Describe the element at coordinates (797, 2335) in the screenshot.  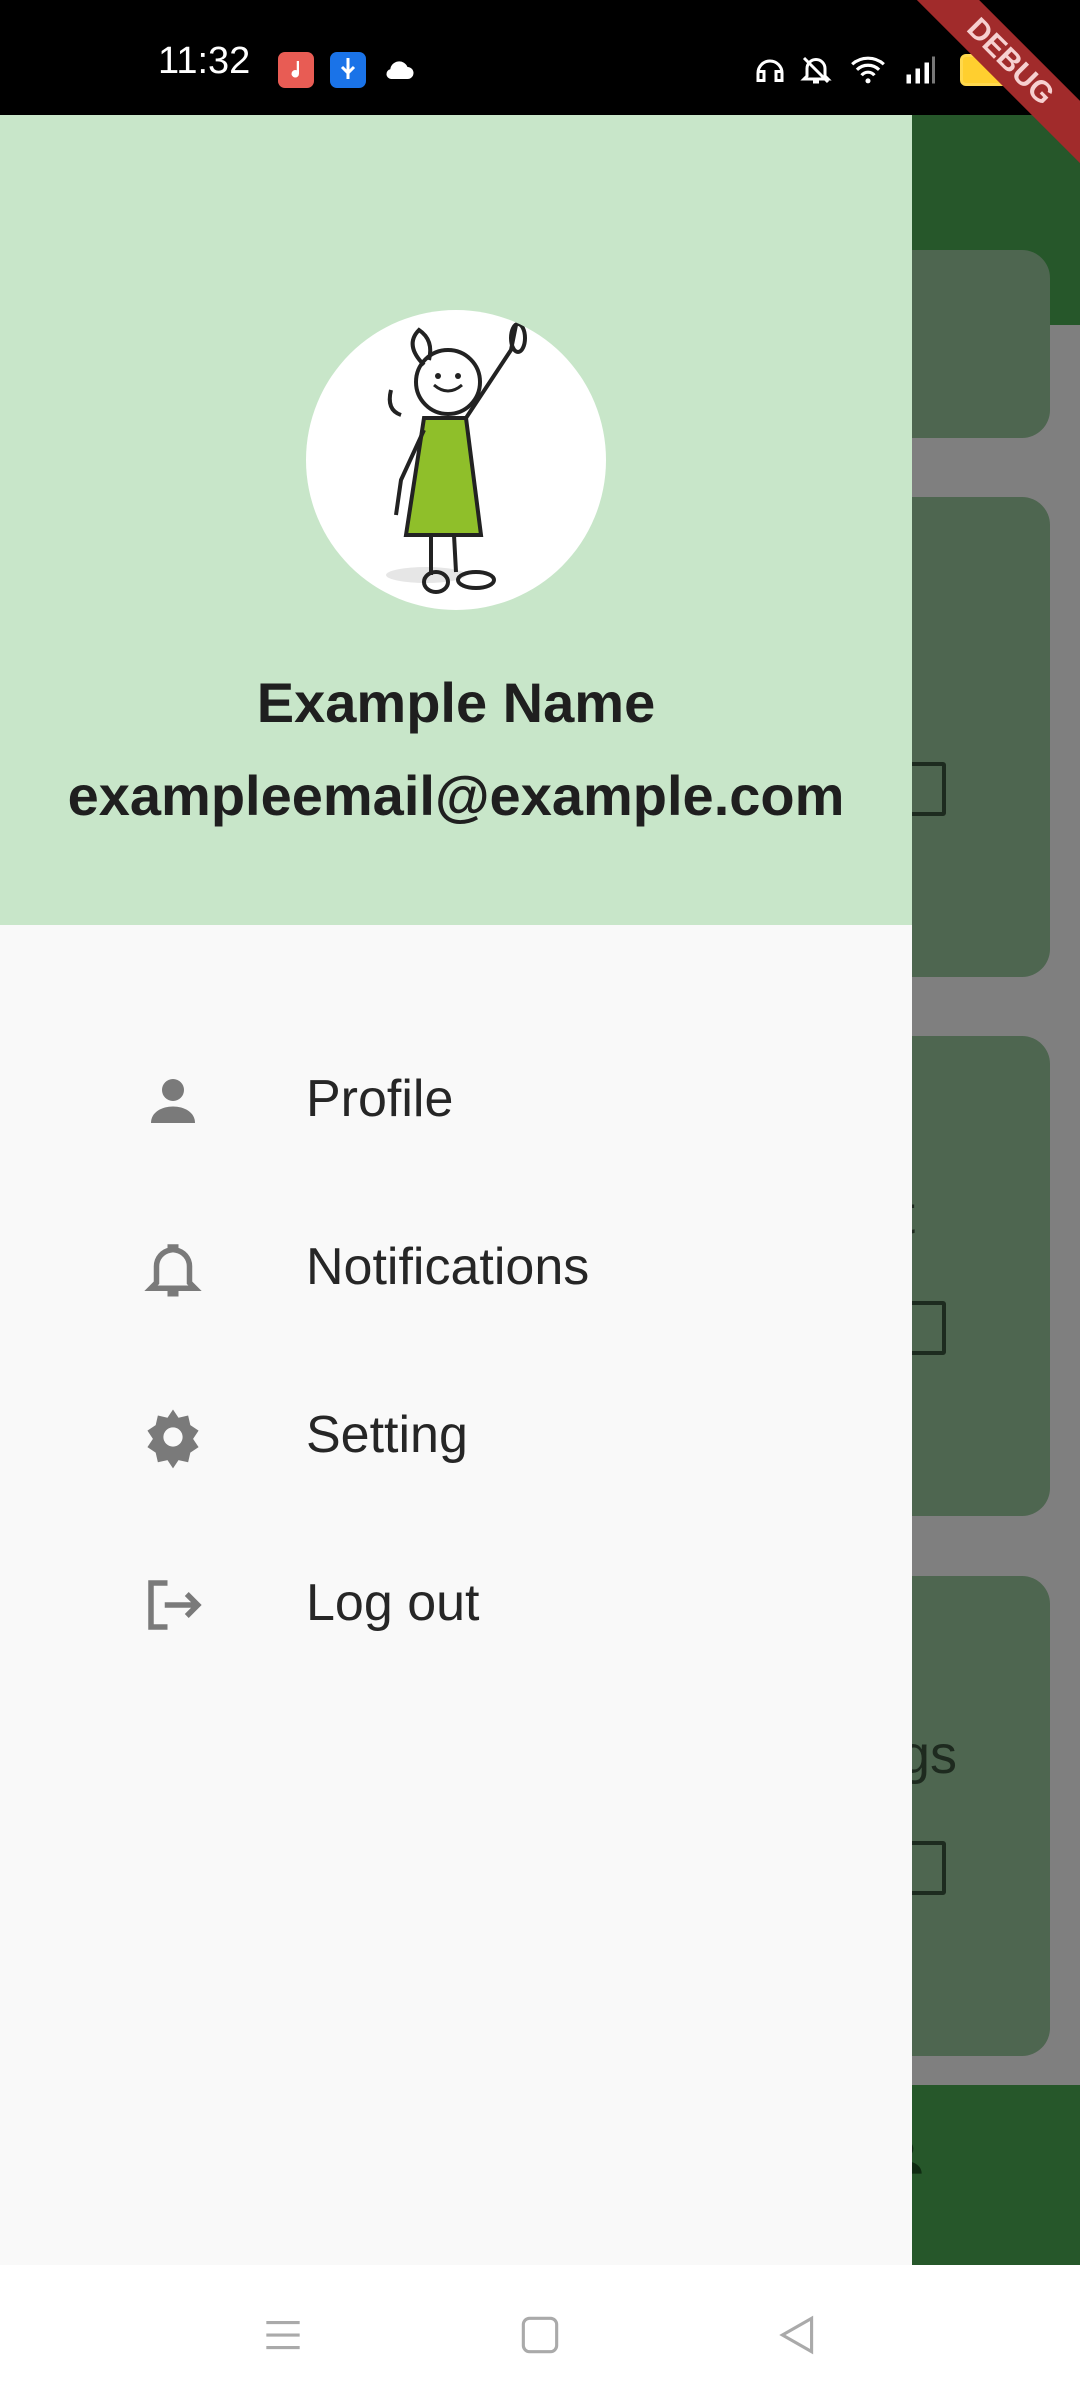
I see `back-icon` at that location.